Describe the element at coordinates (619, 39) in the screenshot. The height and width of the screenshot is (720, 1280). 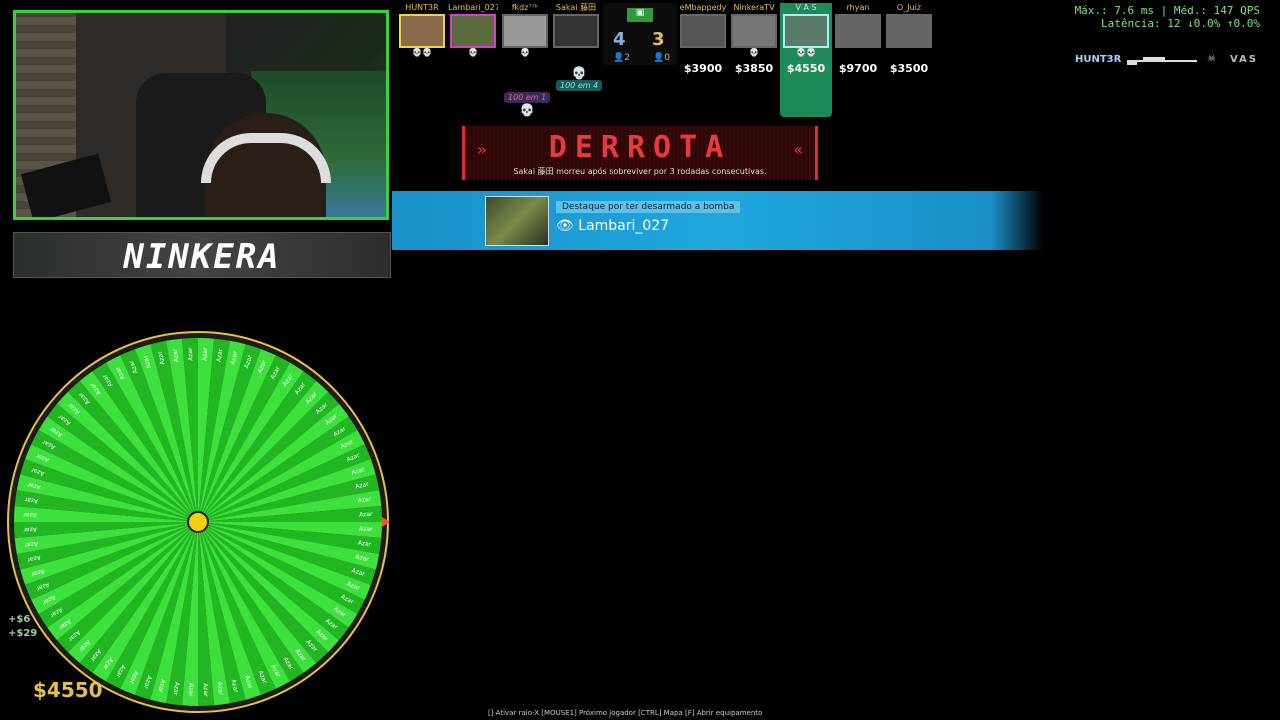
I see `score-left: 4` at that location.